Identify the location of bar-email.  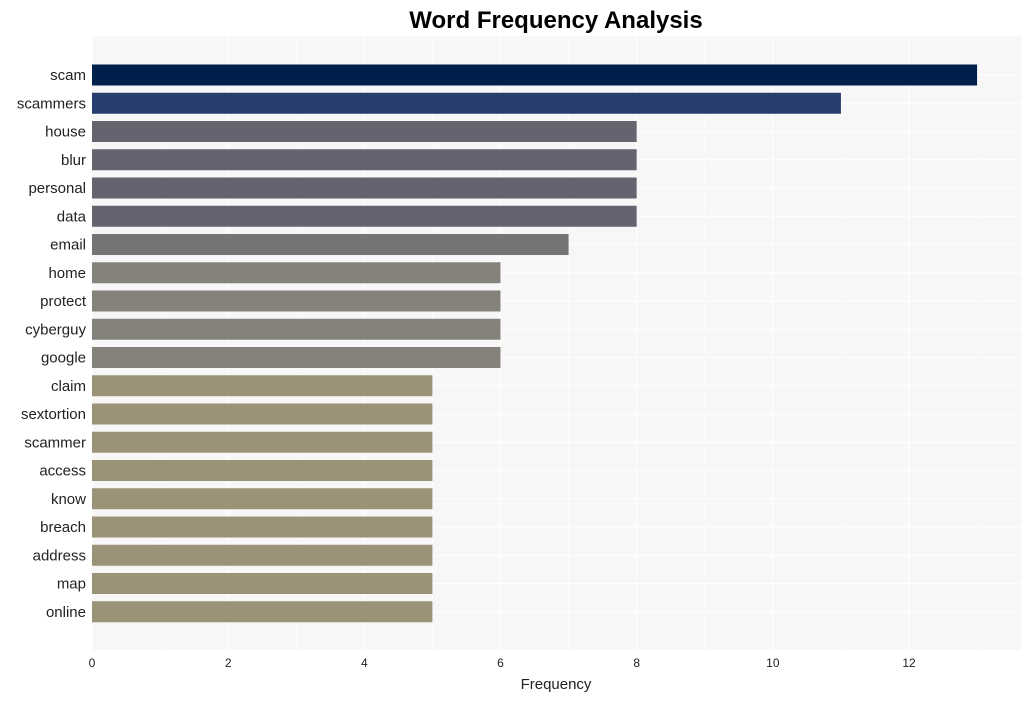
(330, 244).